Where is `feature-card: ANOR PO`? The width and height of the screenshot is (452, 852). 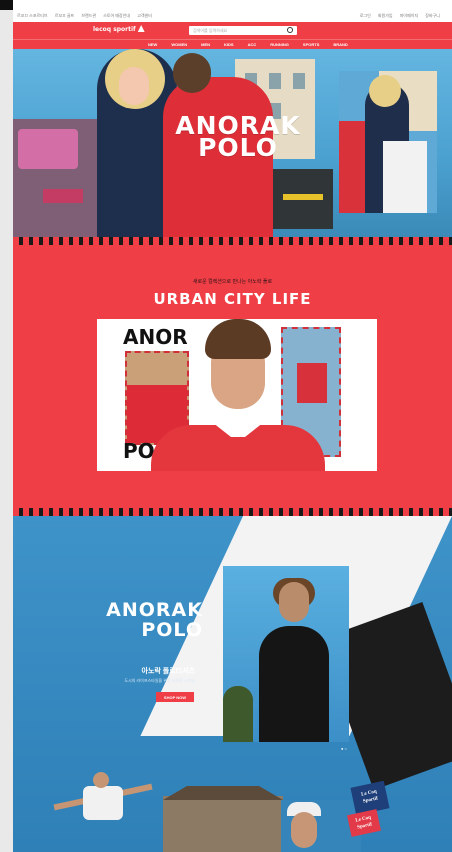
feature-card: ANOR PO is located at coordinates (237, 395).